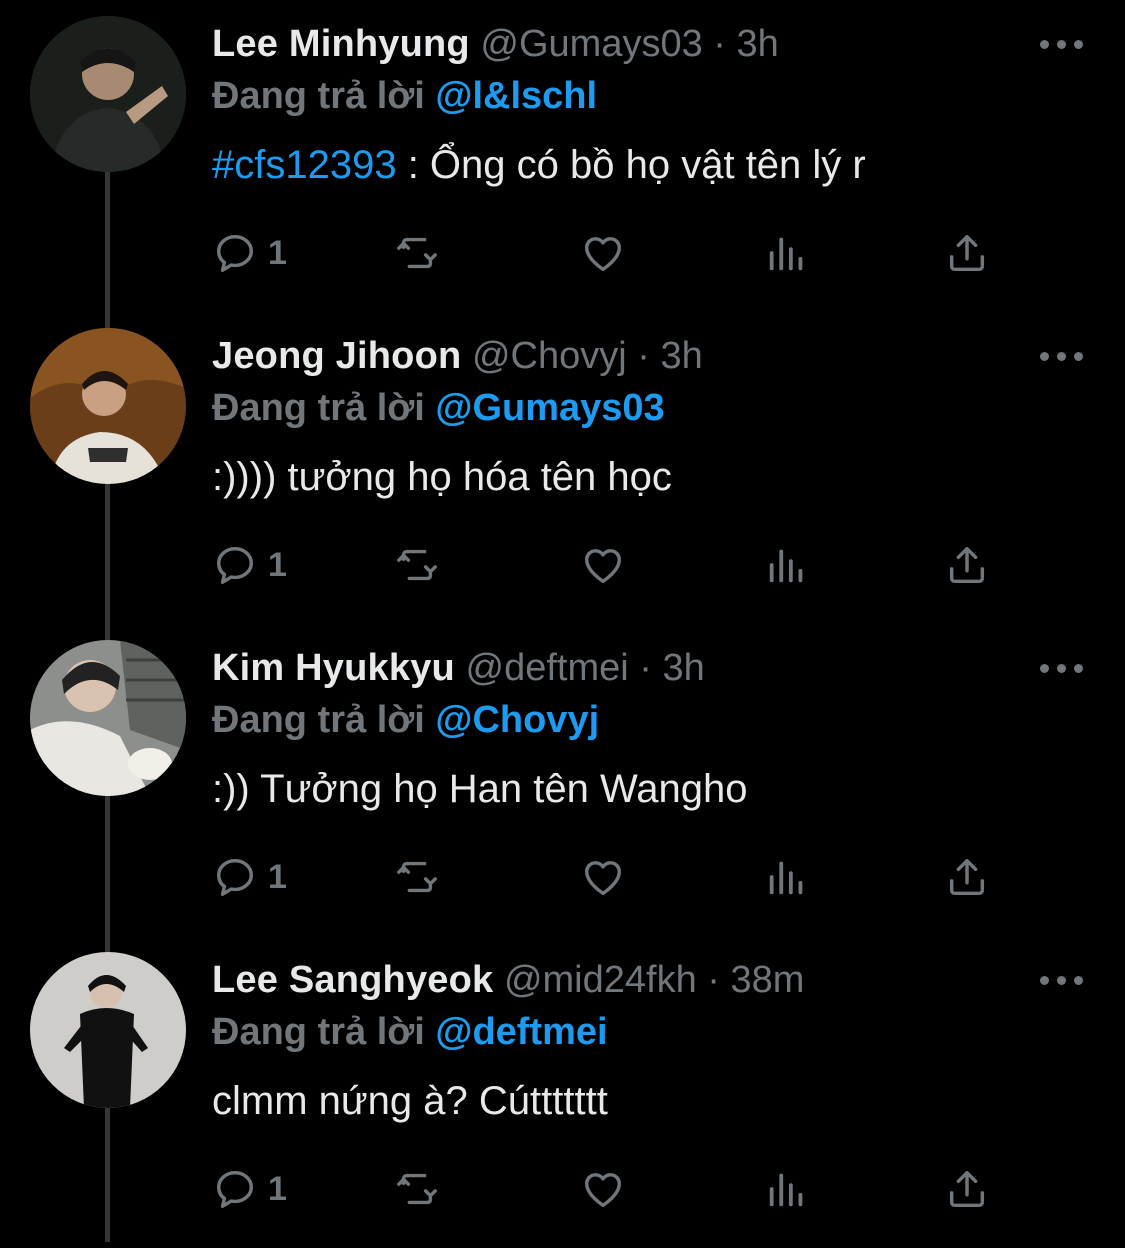  I want to click on replying-to: Đang trả lời @l&lschl, so click(404, 96).